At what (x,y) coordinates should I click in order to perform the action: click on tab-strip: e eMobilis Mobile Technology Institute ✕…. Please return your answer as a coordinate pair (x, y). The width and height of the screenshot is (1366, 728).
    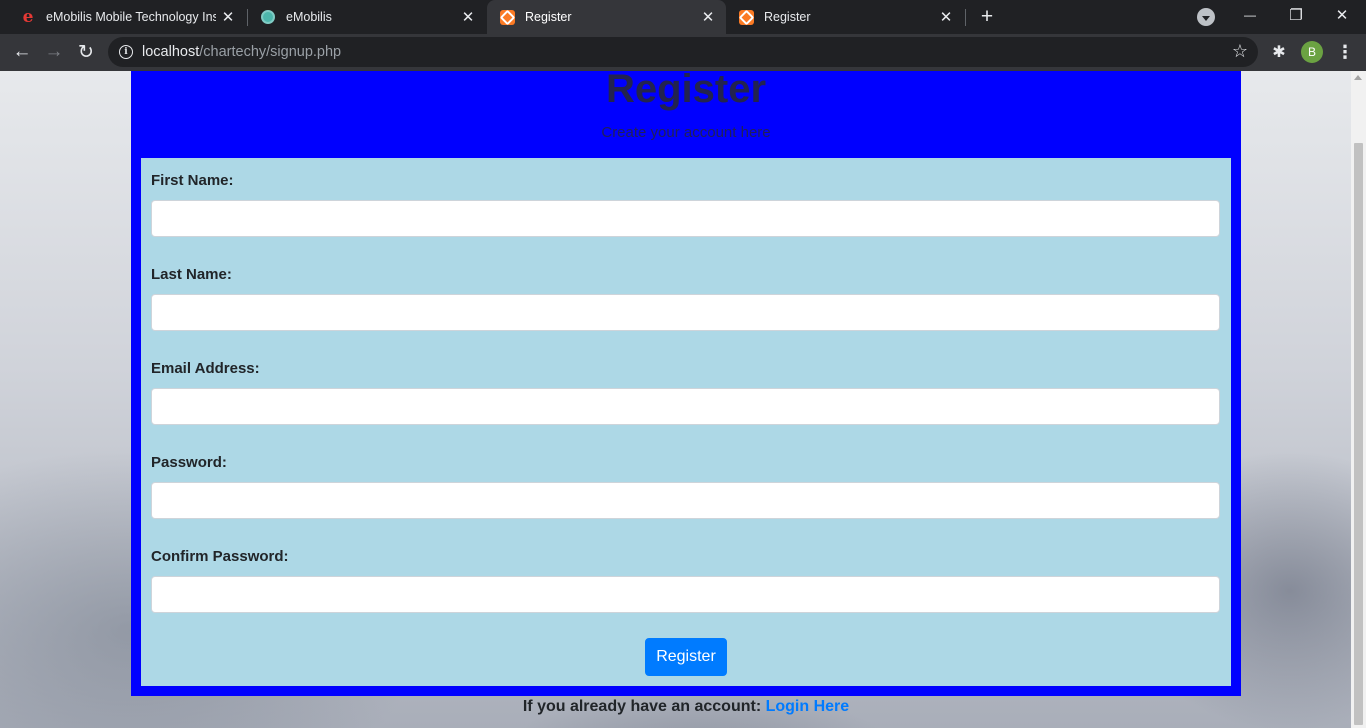
    Looking at the image, I should click on (683, 17).